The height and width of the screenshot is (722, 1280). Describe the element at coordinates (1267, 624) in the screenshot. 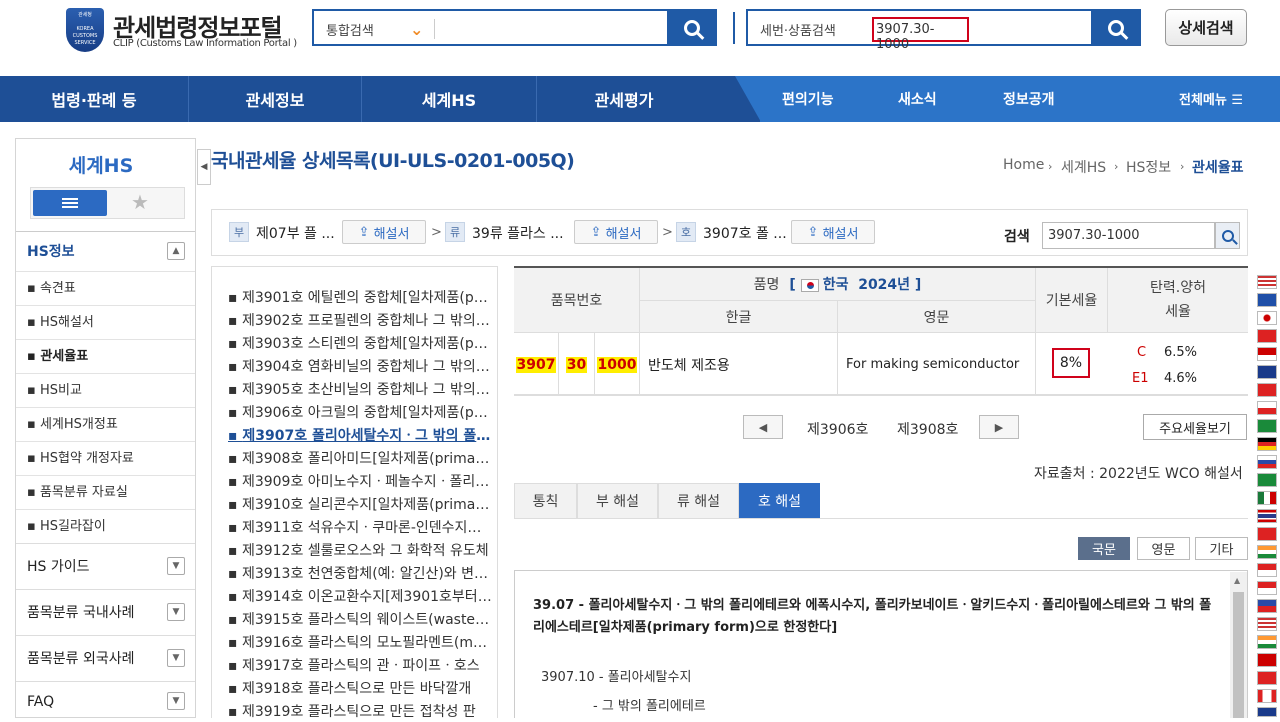

I see `malaysia-flag-icon` at that location.